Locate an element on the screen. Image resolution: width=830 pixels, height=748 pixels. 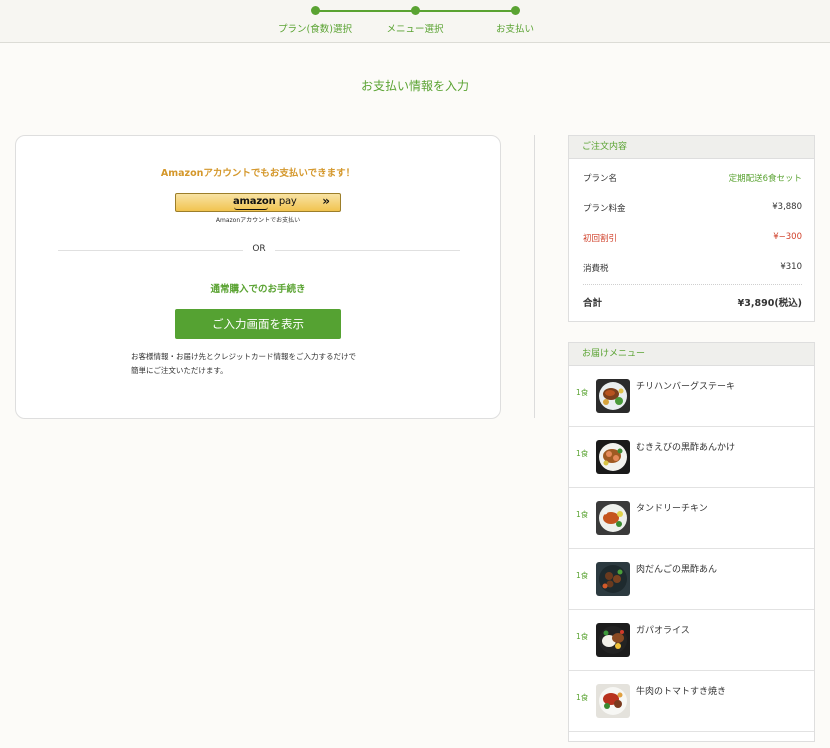
amazon-pay-caption: Amazonアカウントでお支払い is located at coordinates (258, 220).